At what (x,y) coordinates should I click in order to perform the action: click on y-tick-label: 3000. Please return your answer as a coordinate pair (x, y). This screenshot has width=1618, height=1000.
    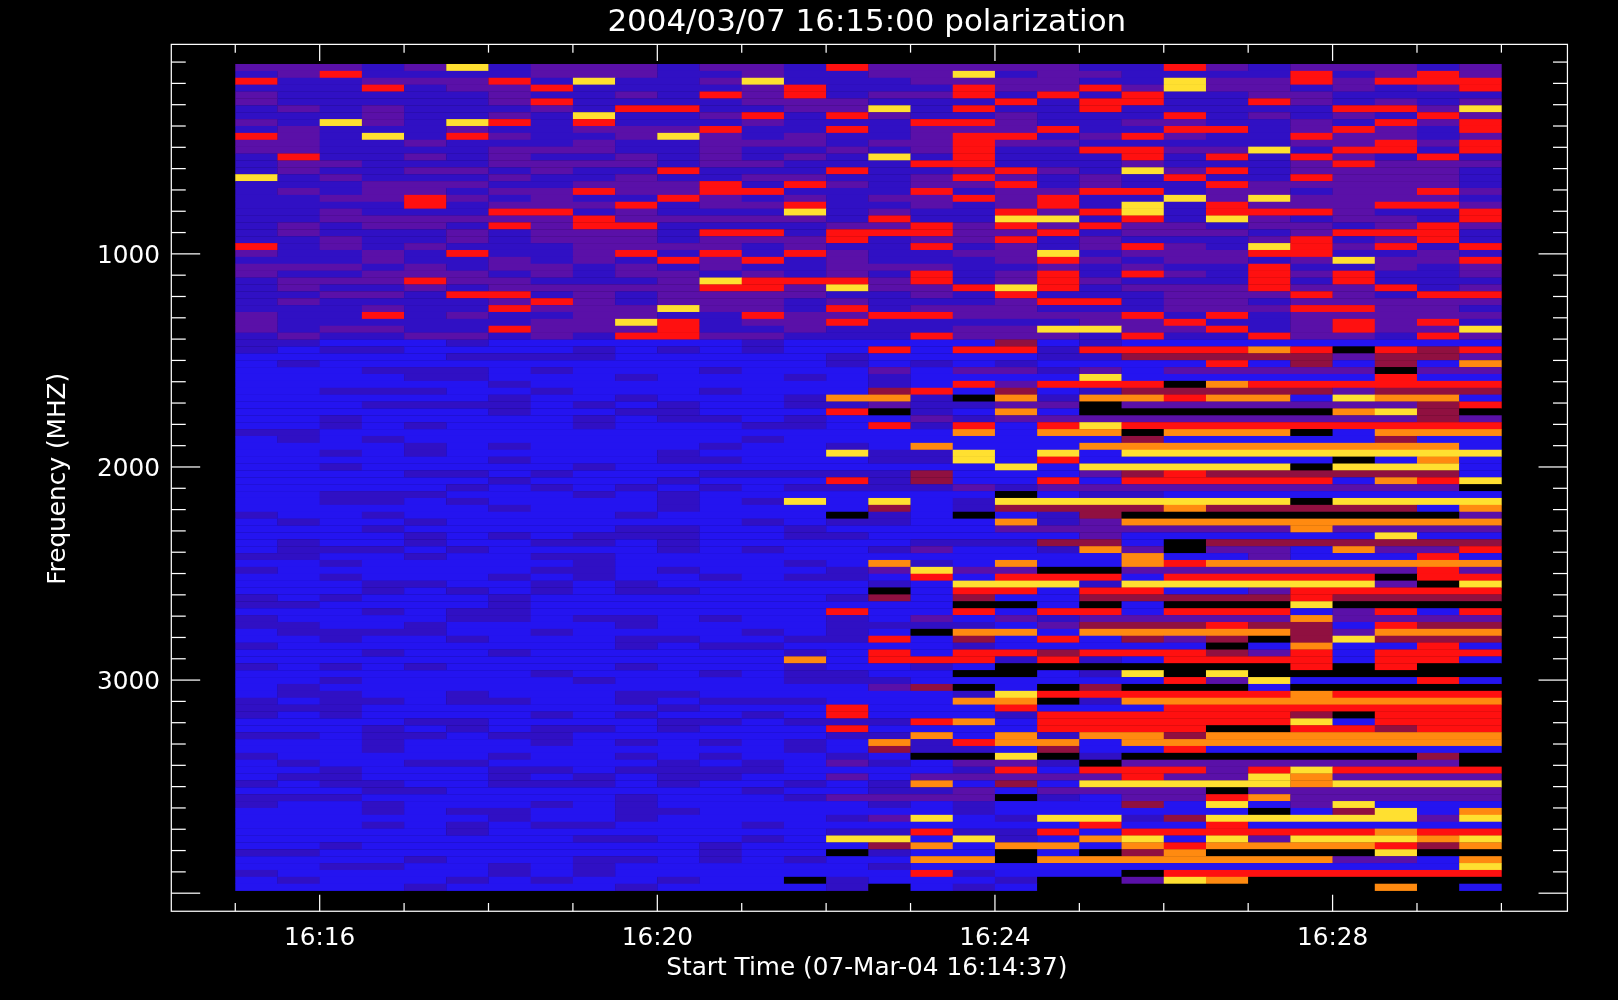
    Looking at the image, I should click on (128, 681).